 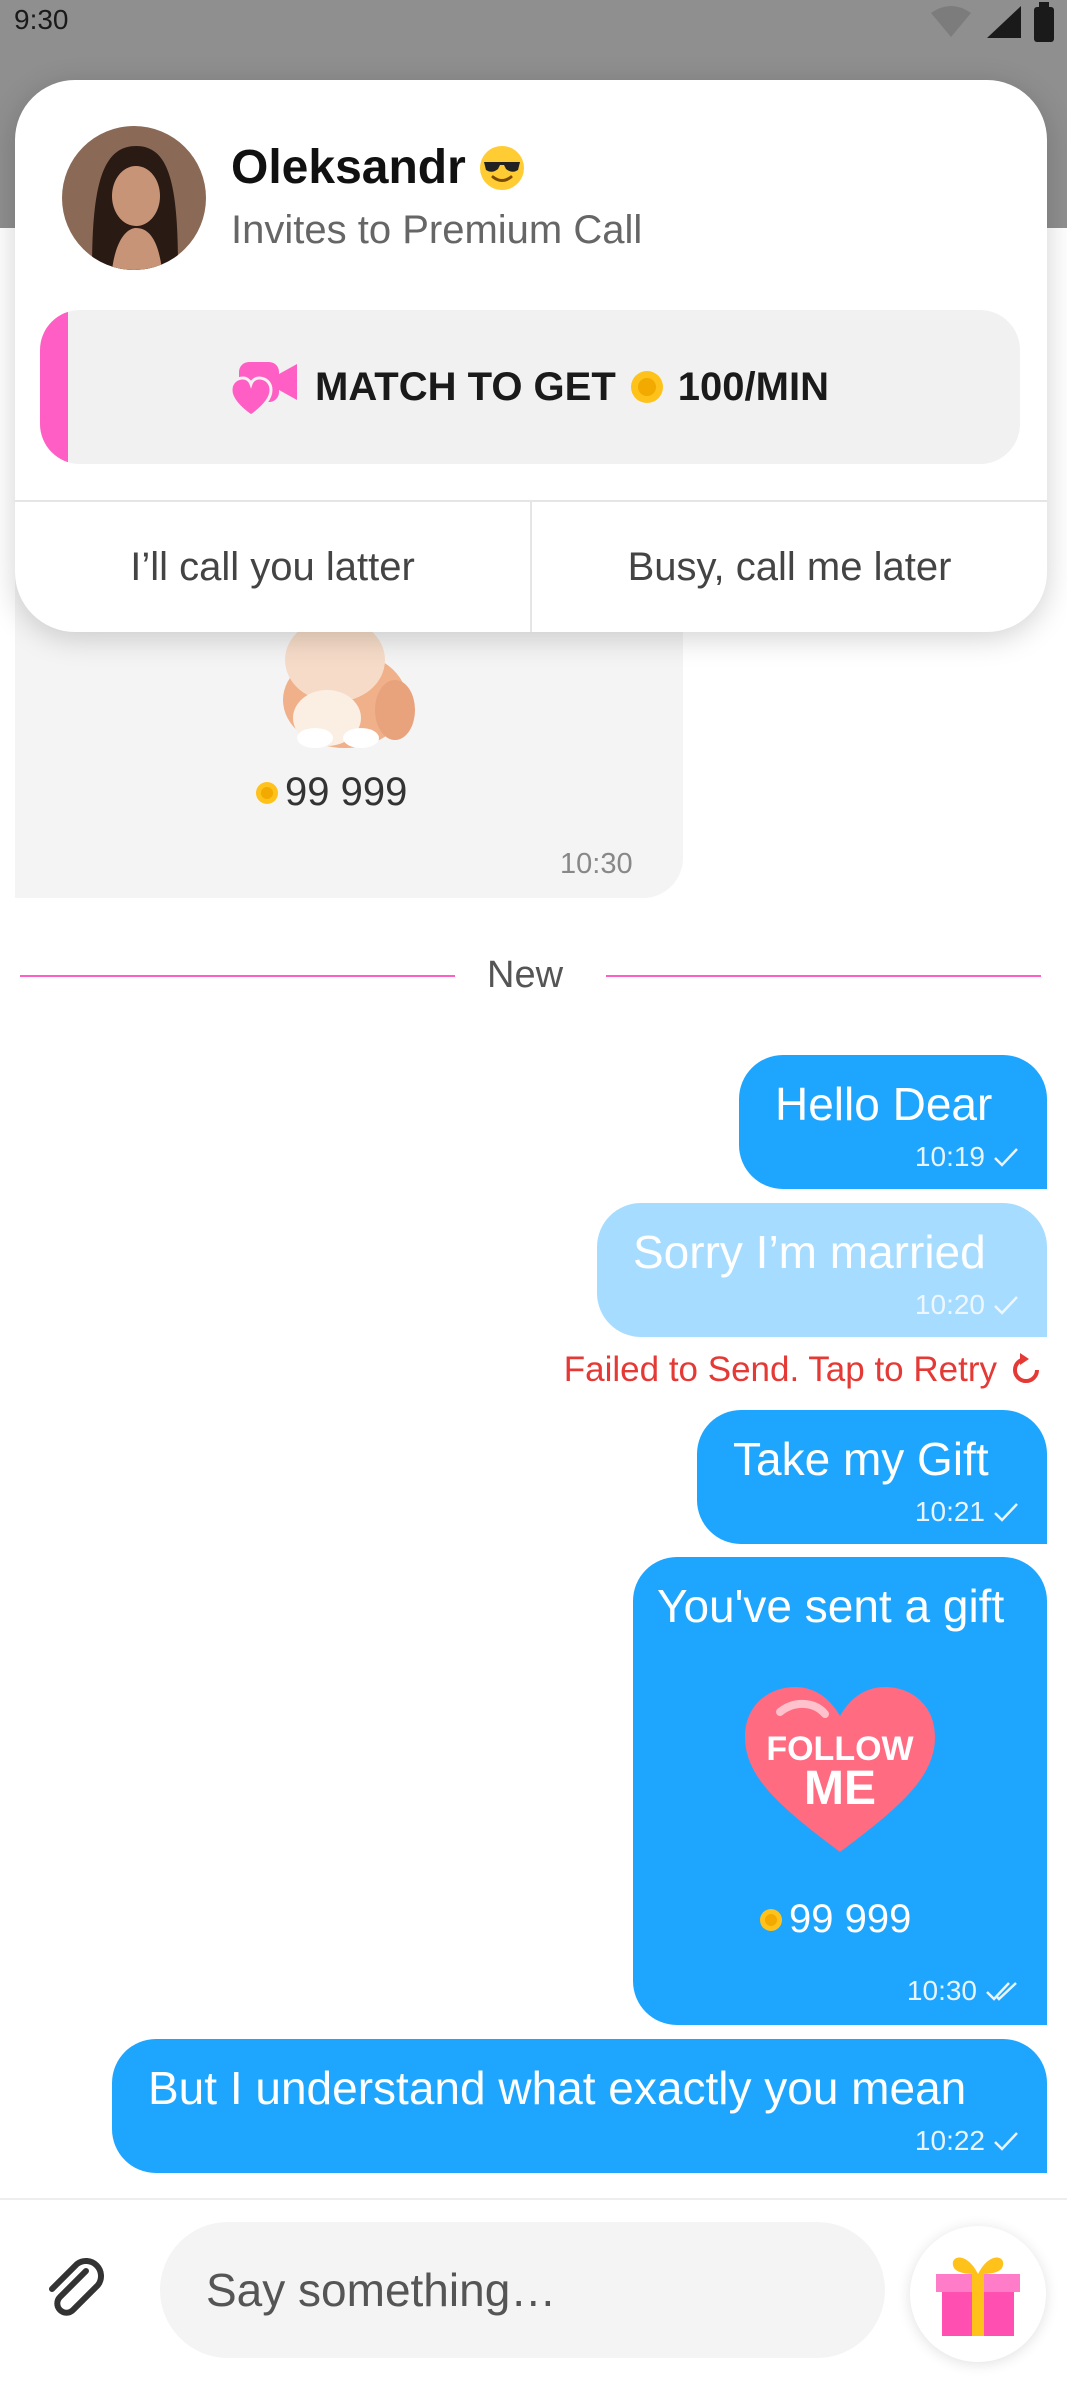 What do you see at coordinates (331, 792) in the screenshot?
I see `received-gift-price: 99 999` at bounding box center [331, 792].